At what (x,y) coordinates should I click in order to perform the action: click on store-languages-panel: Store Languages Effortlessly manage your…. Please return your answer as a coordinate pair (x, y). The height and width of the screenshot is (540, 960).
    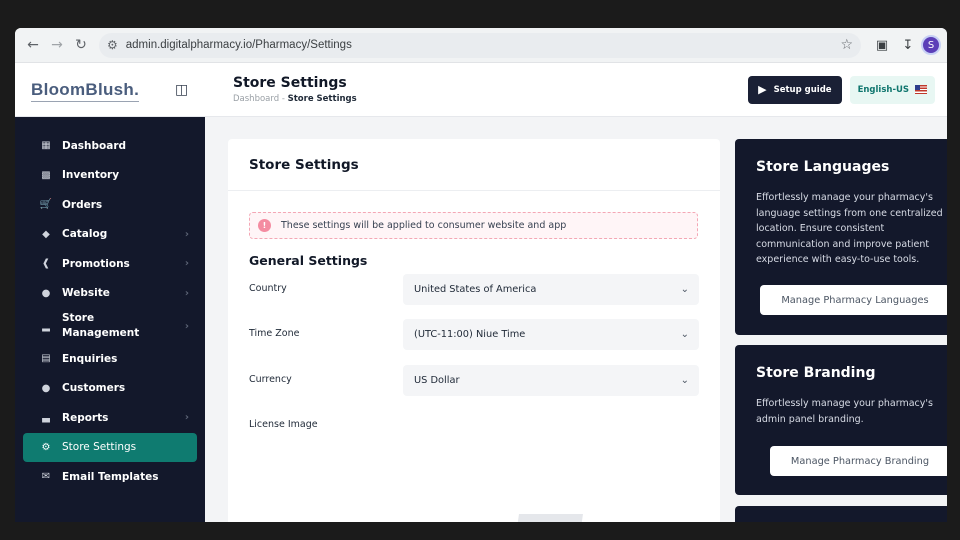
    Looking at the image, I should click on (841, 237).